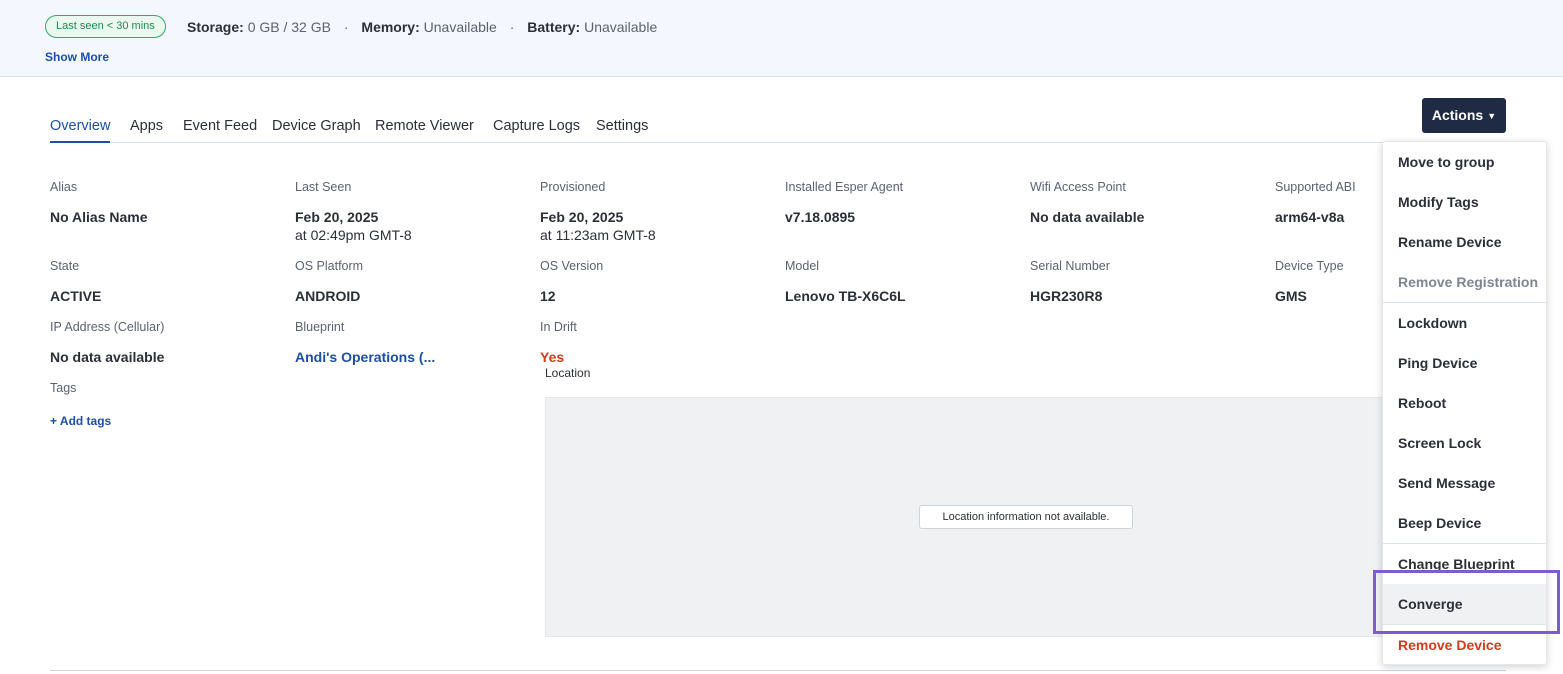 The image size is (1563, 674). What do you see at coordinates (1026, 517) in the screenshot?
I see `location-notice: Location information not available.` at bounding box center [1026, 517].